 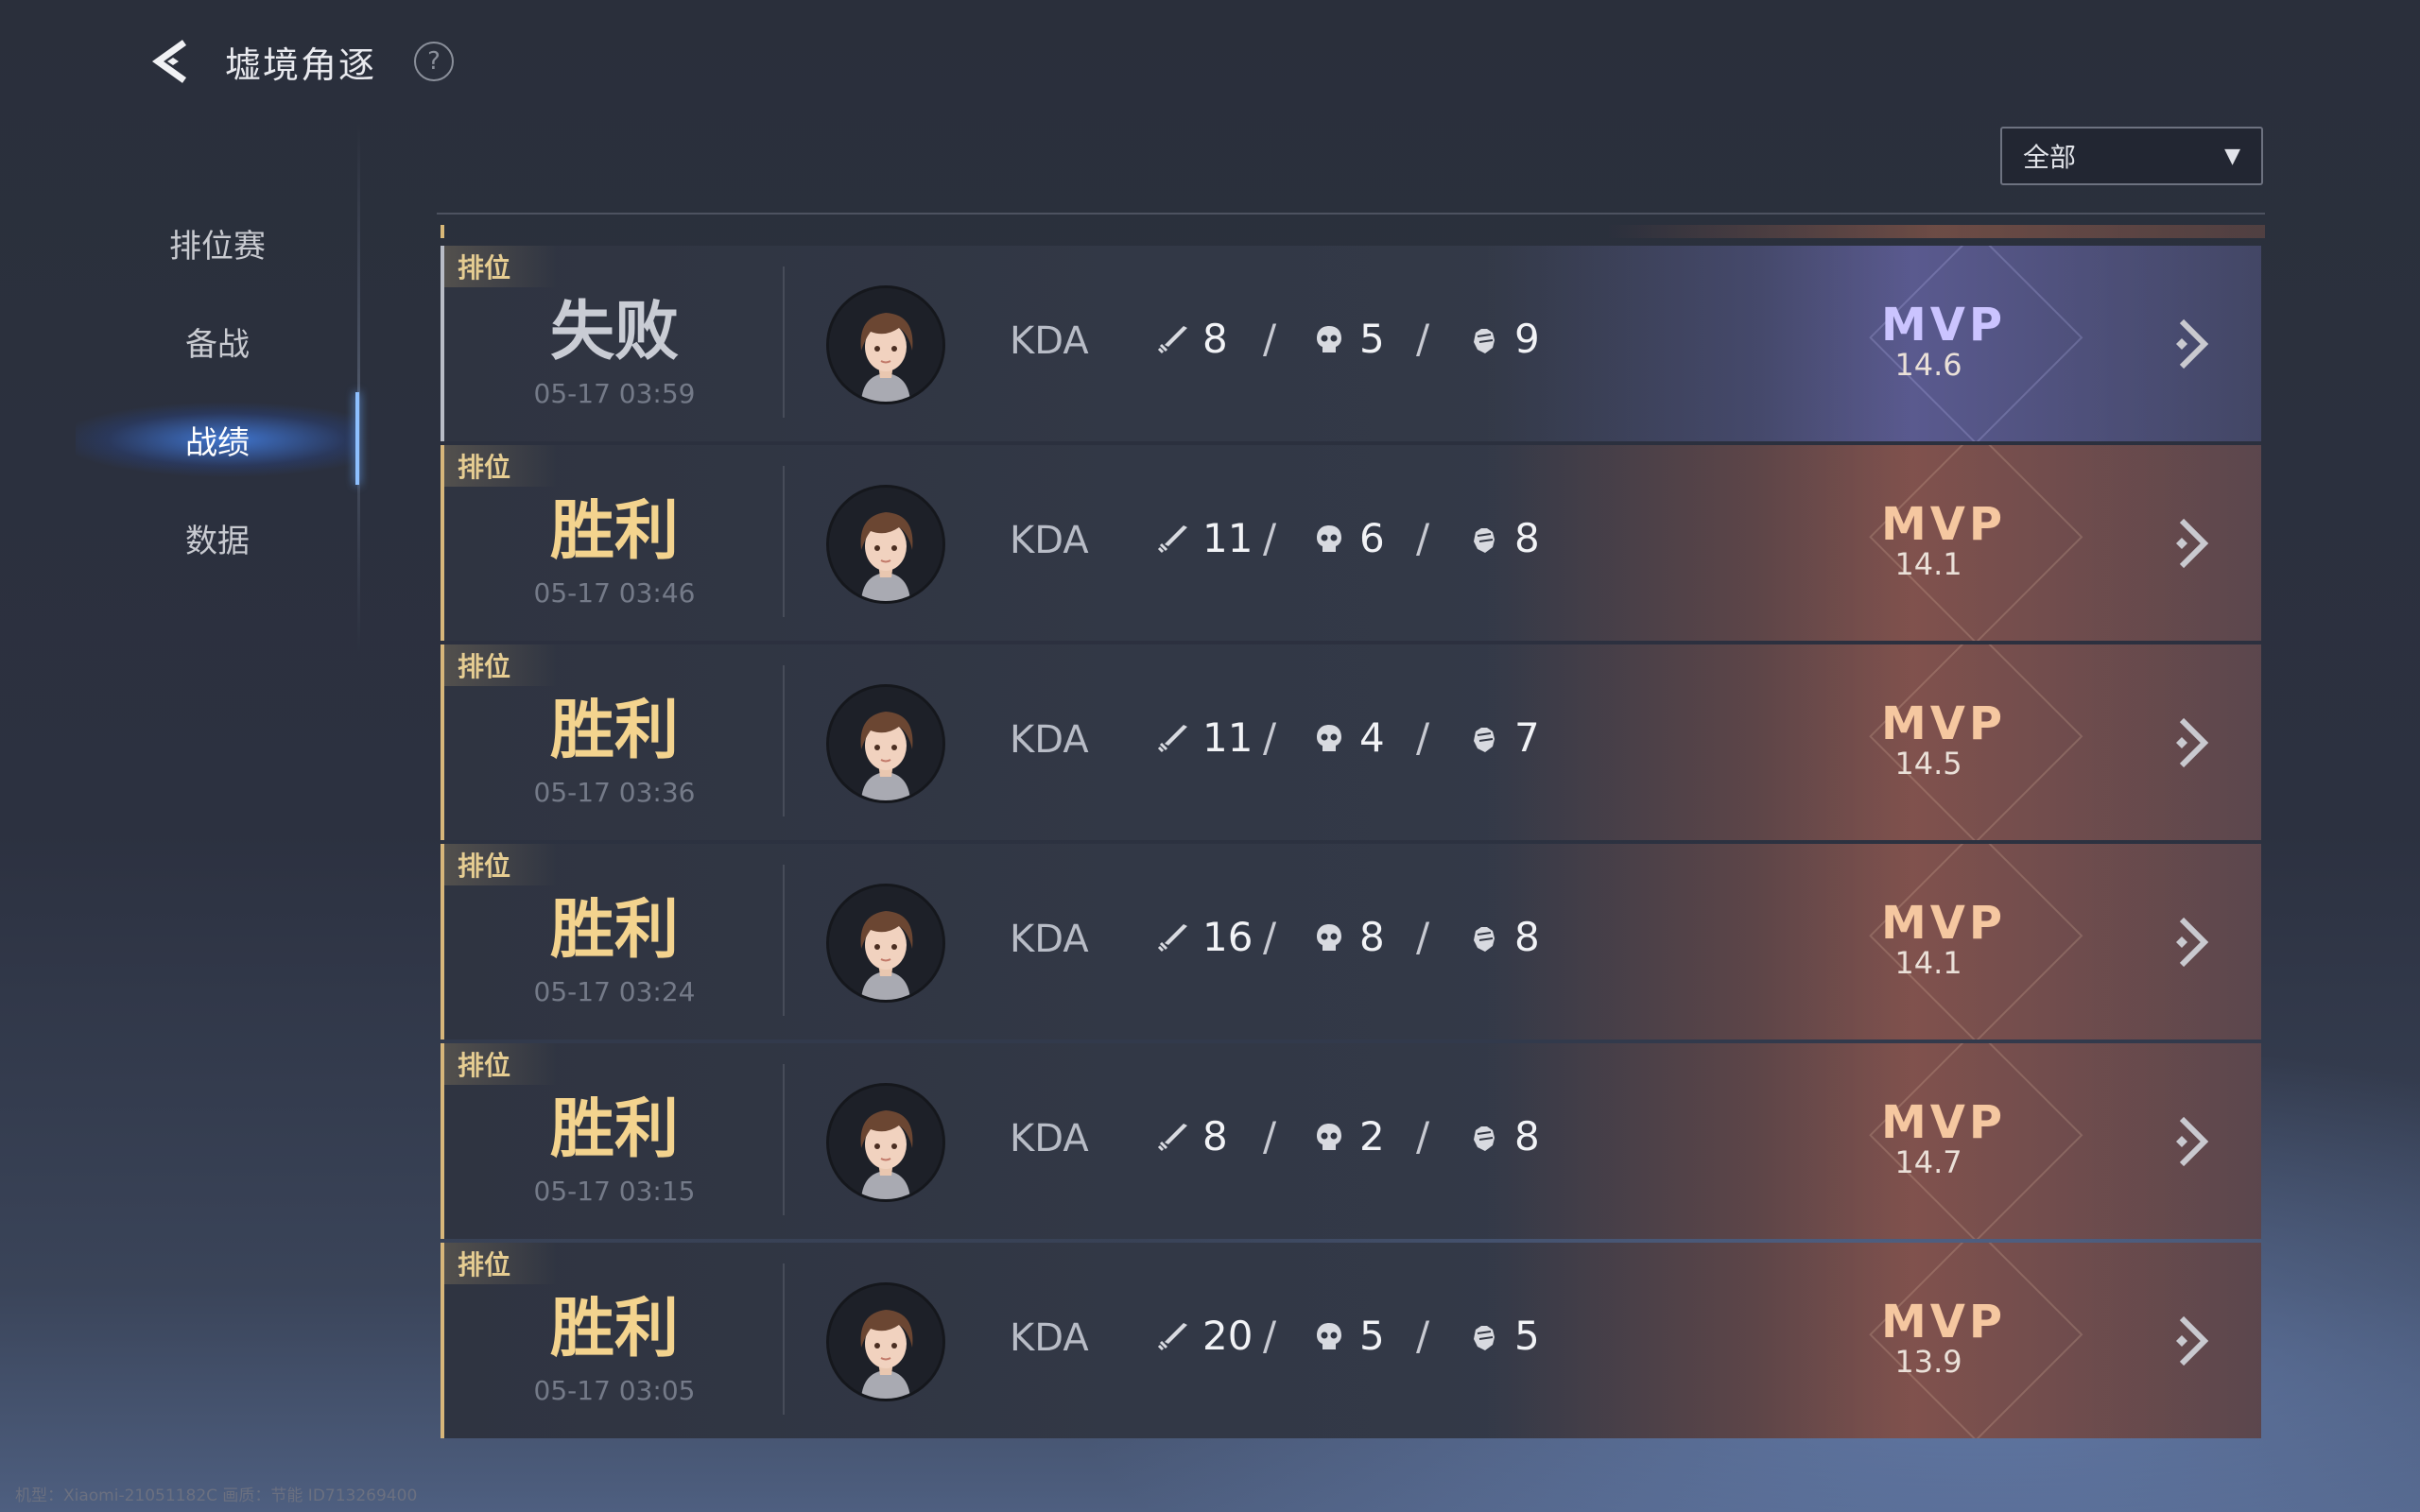 What do you see at coordinates (434, 61) in the screenshot?
I see `help-icon: ?` at bounding box center [434, 61].